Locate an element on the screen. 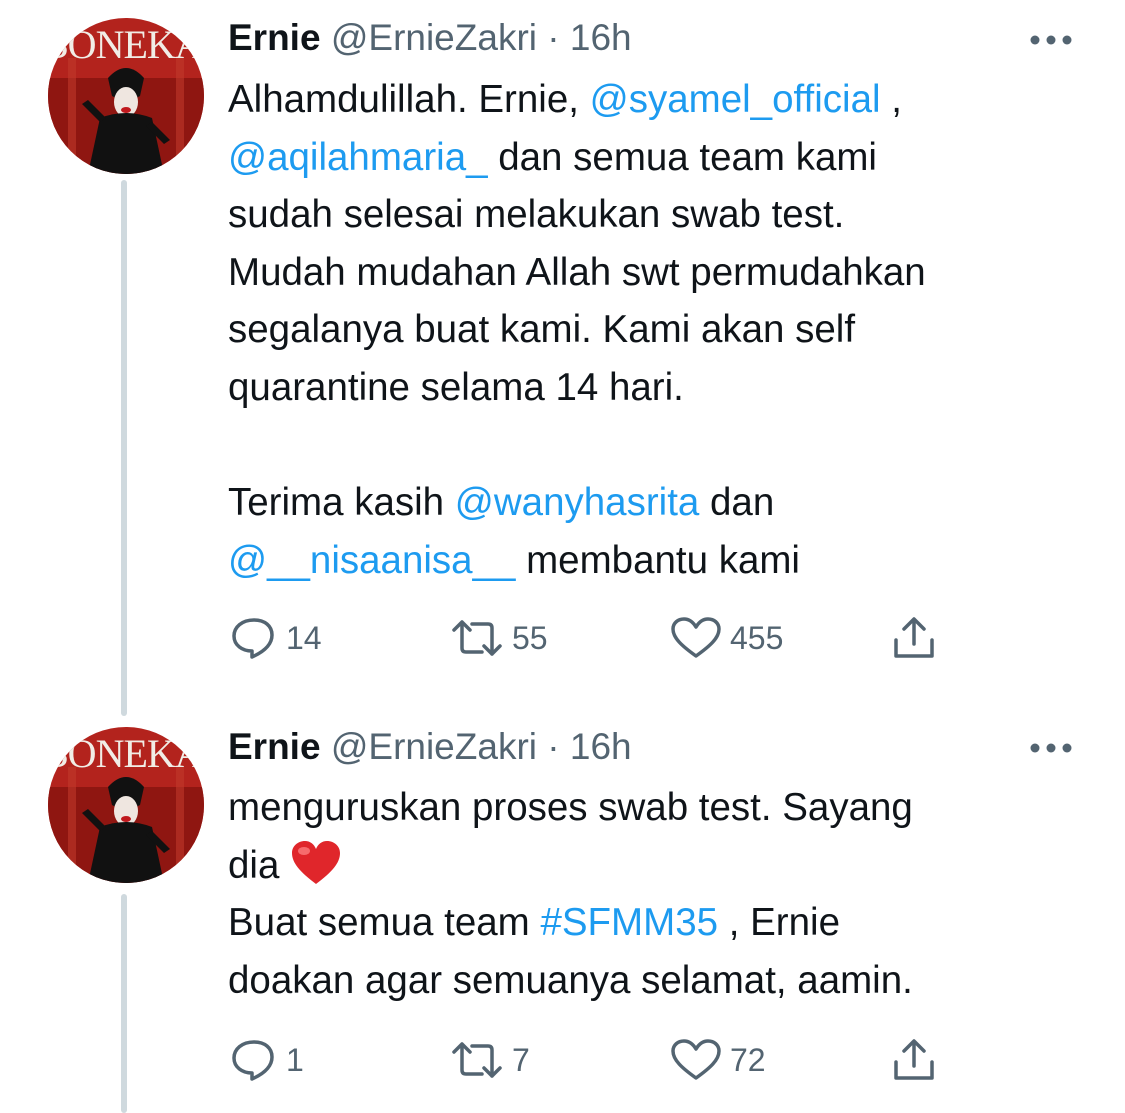 Image resolution: width=1125 pixels, height=1113 pixels. retweet-count: 55 is located at coordinates (530, 637).